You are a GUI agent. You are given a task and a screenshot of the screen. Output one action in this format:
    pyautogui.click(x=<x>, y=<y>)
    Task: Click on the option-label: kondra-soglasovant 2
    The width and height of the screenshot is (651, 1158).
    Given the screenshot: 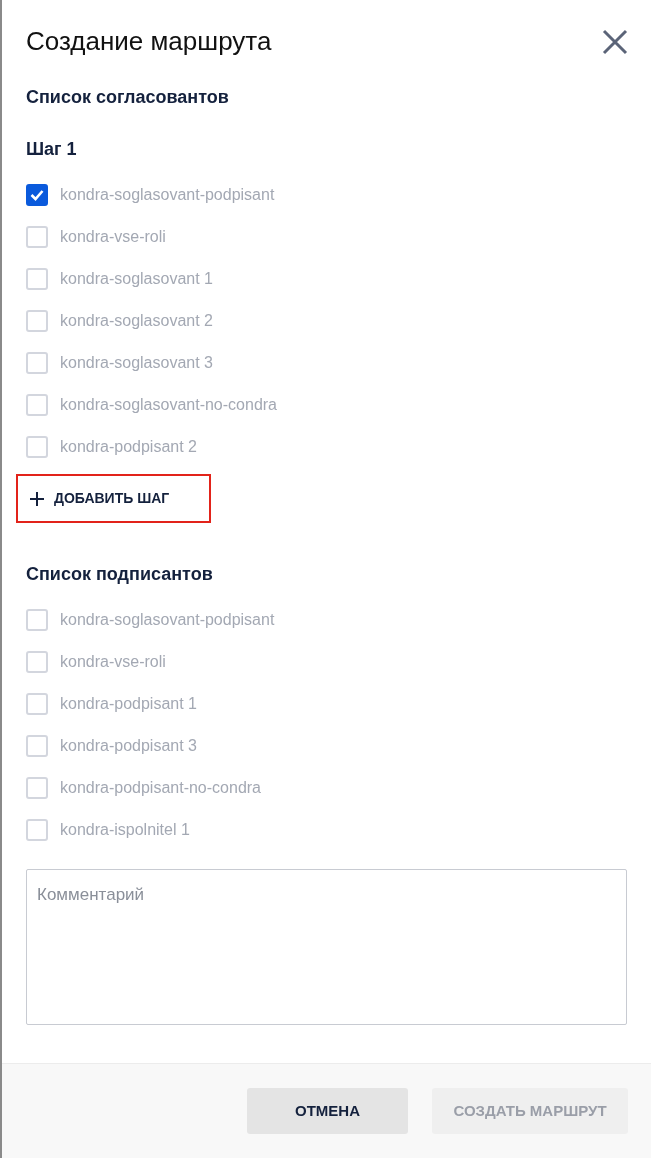 What is the action you would take?
    pyautogui.click(x=136, y=321)
    